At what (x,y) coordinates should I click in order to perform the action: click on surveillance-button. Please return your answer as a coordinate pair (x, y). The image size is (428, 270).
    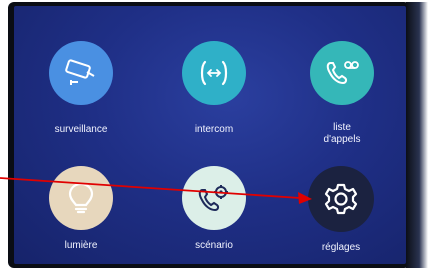
    Looking at the image, I should click on (81, 73).